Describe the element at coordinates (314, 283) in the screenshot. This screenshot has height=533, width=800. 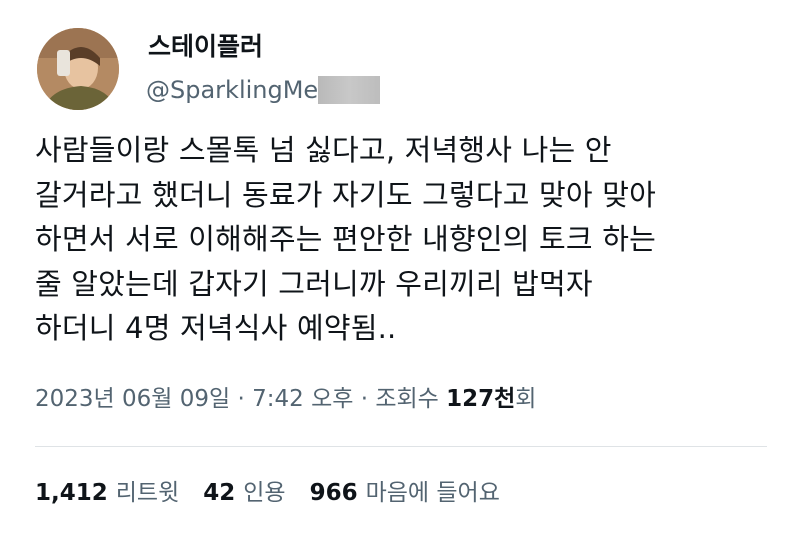
I see `tweet-line: 줄 알았는데 갑자기 그러니까 우리끼리 밥먹자` at that location.